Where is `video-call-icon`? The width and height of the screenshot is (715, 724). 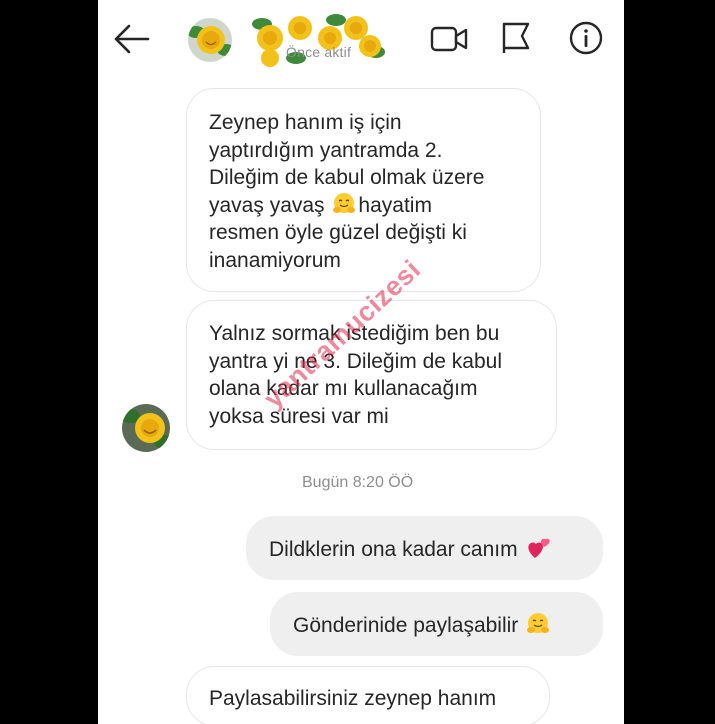
video-call-icon is located at coordinates (449, 39).